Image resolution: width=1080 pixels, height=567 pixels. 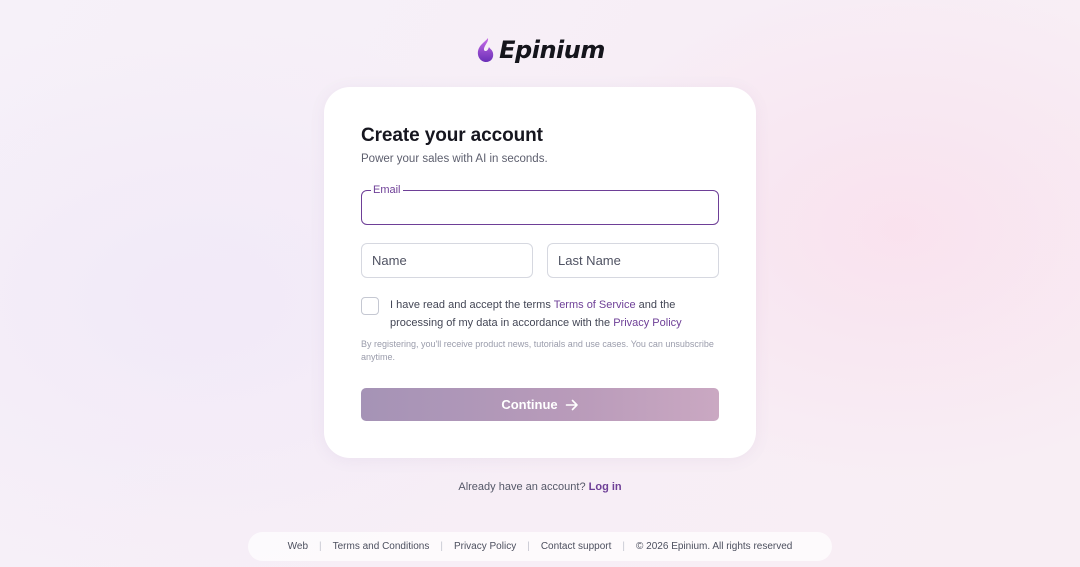 What do you see at coordinates (447, 260) in the screenshot?
I see `name-input` at bounding box center [447, 260].